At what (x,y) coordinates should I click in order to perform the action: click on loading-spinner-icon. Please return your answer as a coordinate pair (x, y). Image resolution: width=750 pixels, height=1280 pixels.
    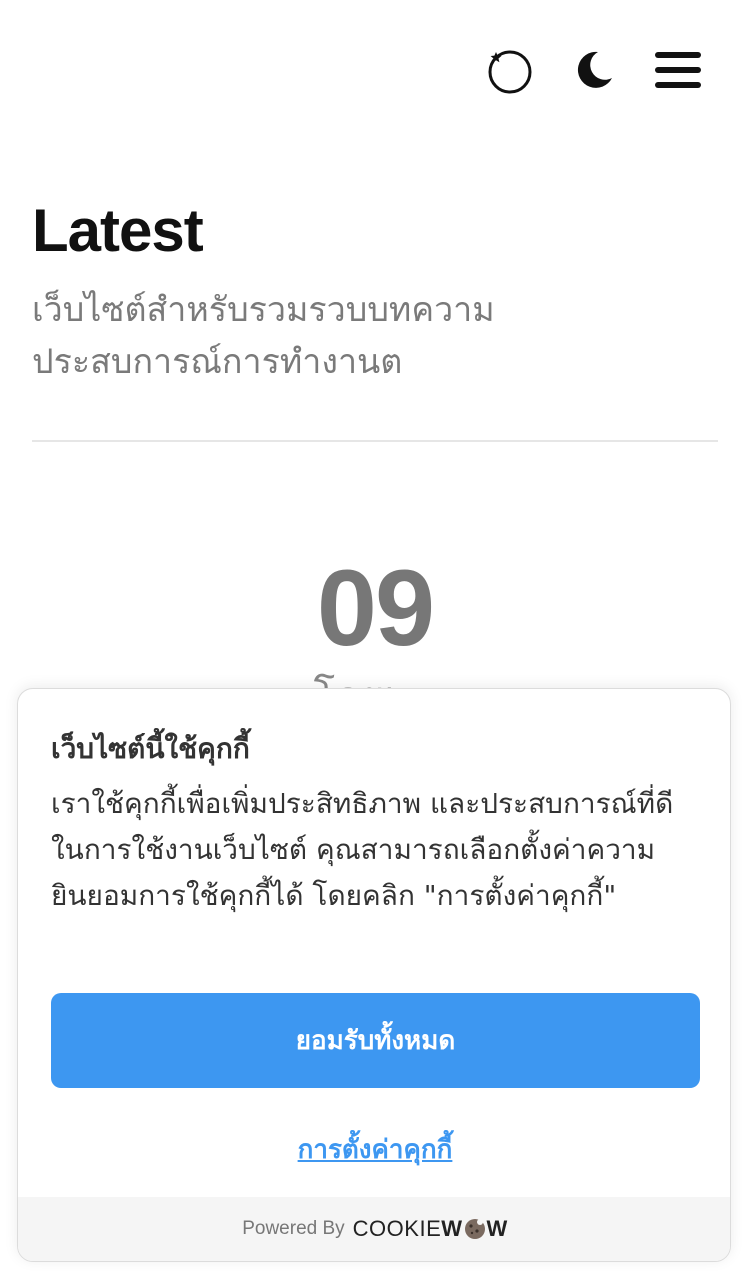
    Looking at the image, I should click on (510, 70).